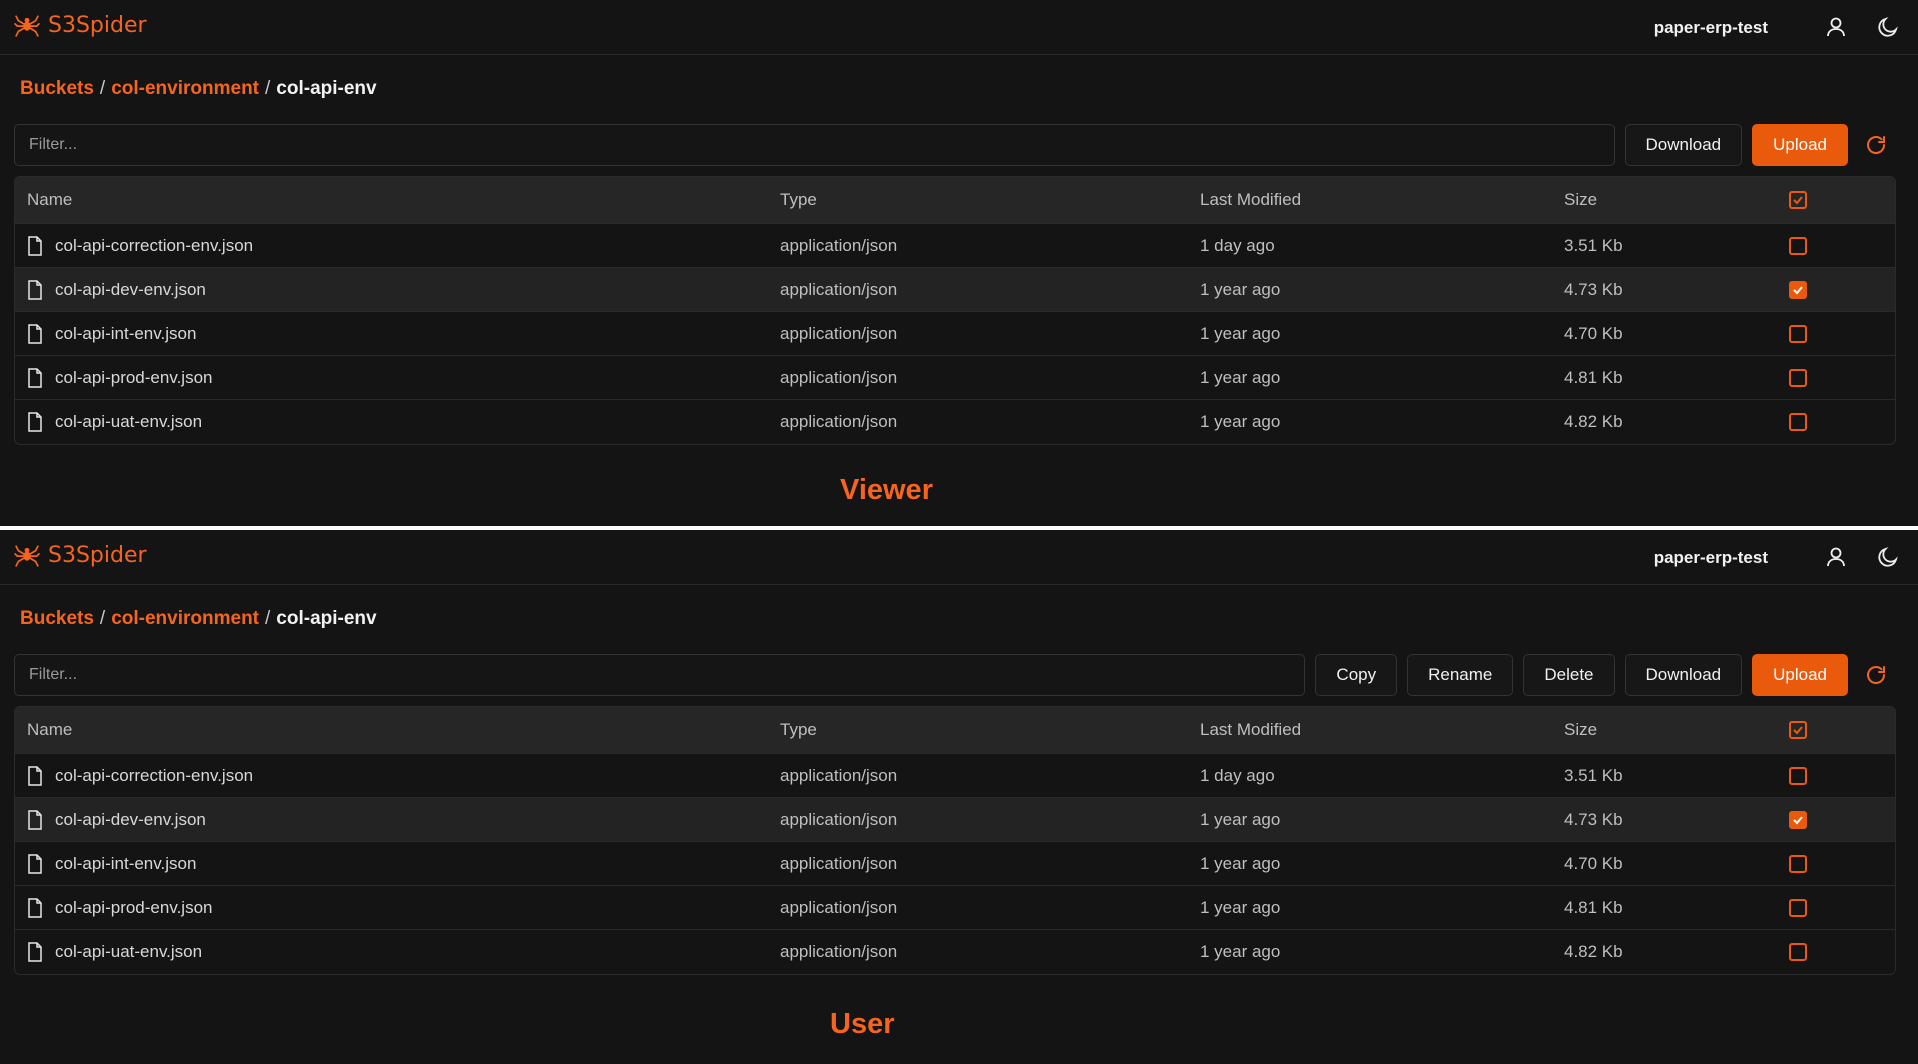  I want to click on delete-button: Delete, so click(1569, 675).